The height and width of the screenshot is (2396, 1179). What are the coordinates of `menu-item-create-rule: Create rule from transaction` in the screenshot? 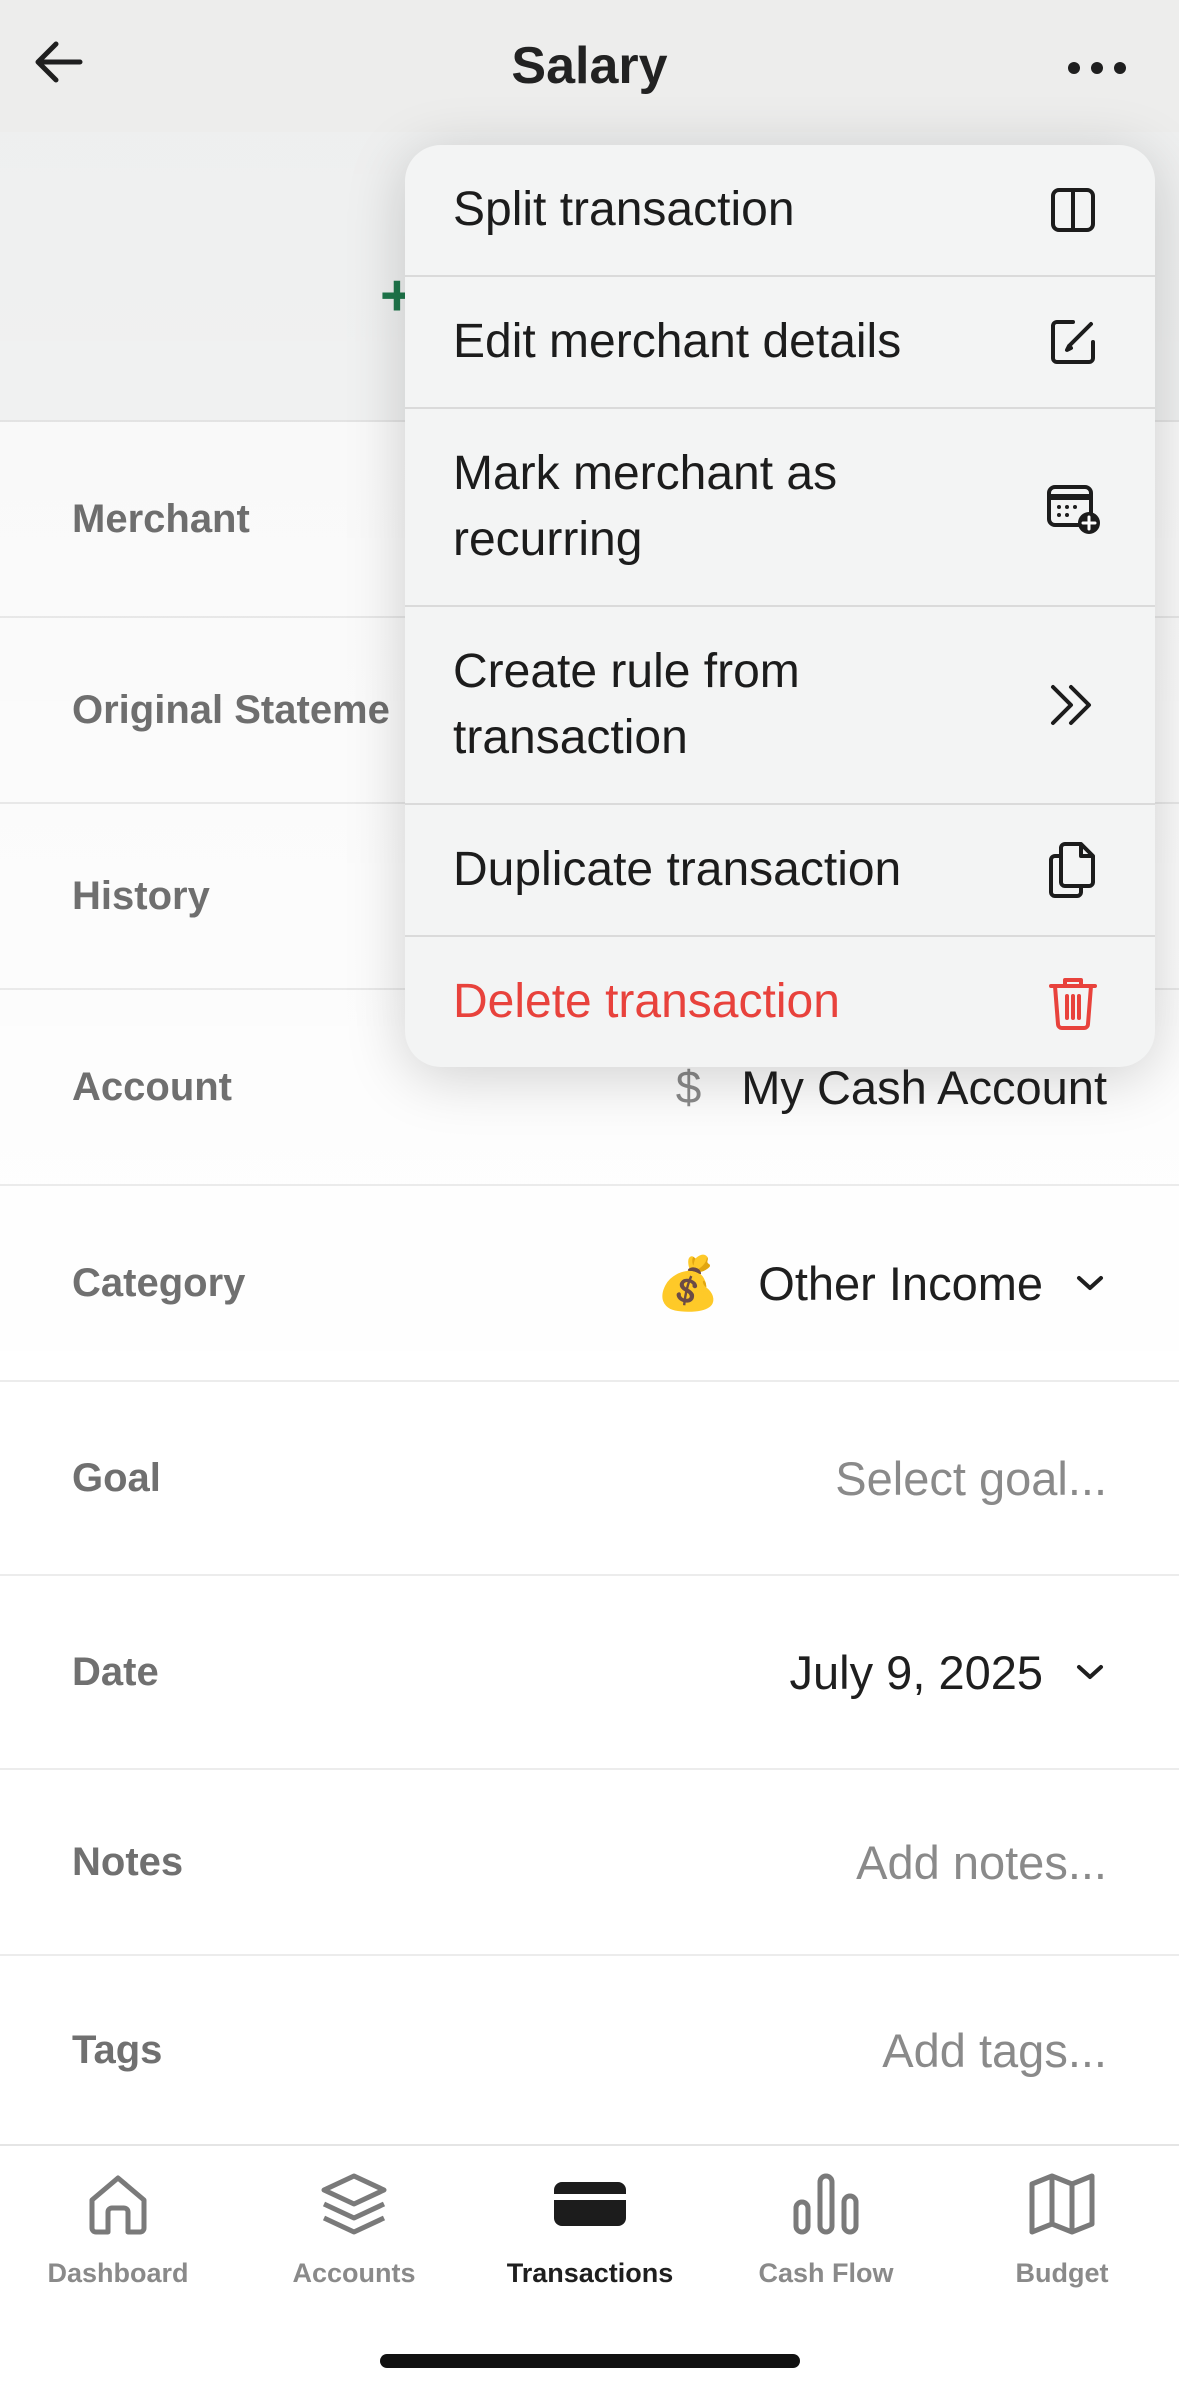 It's located at (780, 706).